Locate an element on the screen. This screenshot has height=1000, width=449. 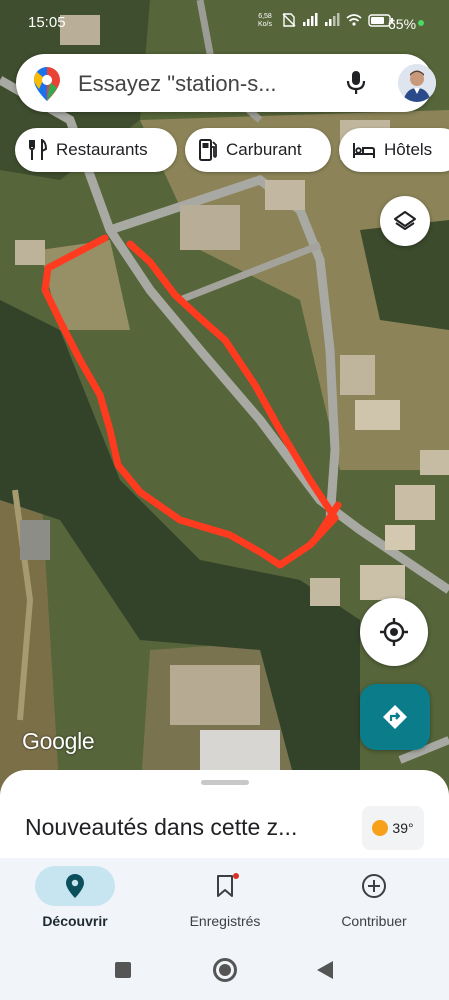
weather-temperature: 39° is located at coordinates (403, 828).